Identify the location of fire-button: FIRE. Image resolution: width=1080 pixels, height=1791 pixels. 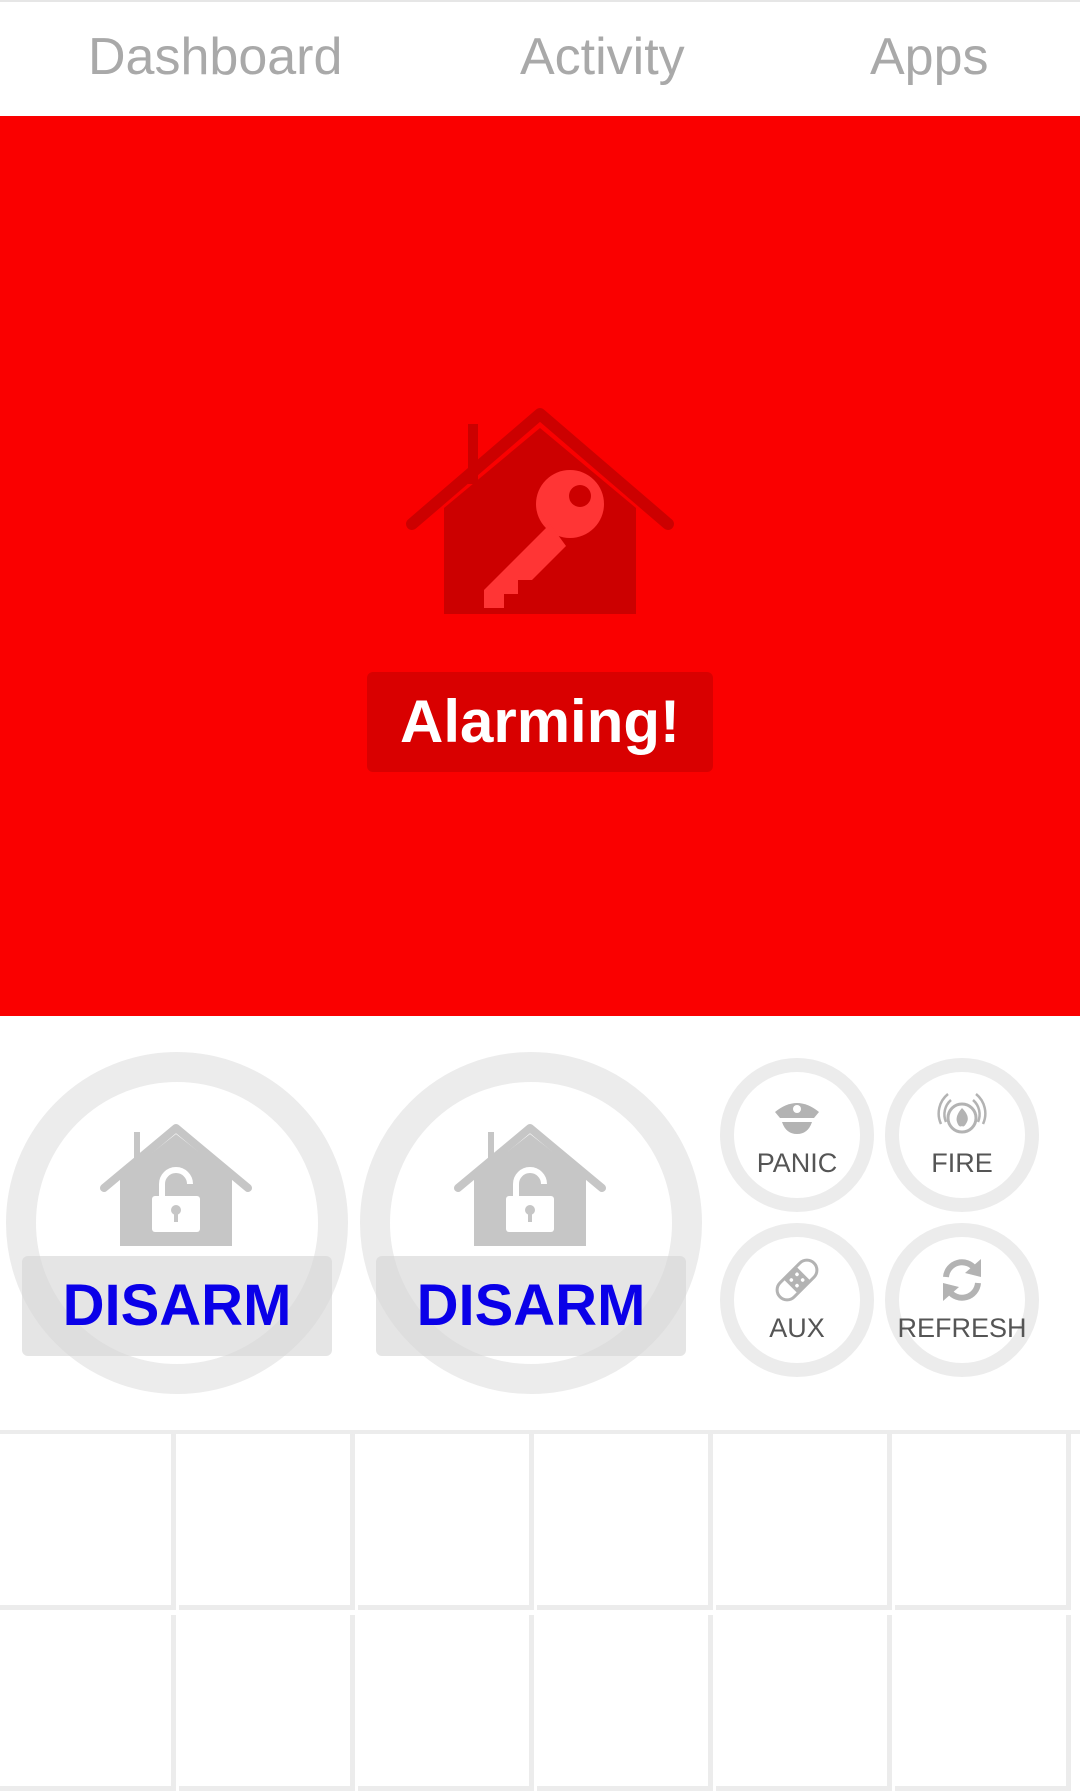
(962, 1135).